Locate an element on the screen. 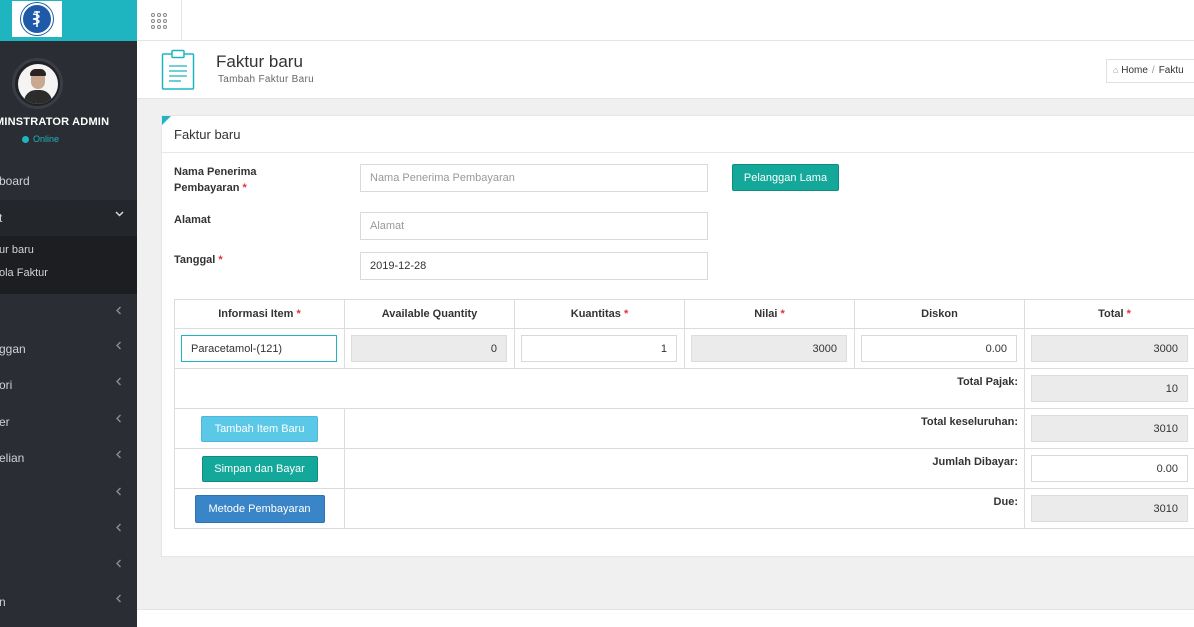 The height and width of the screenshot is (627, 1194). clipboard-icon is located at coordinates (178, 71).